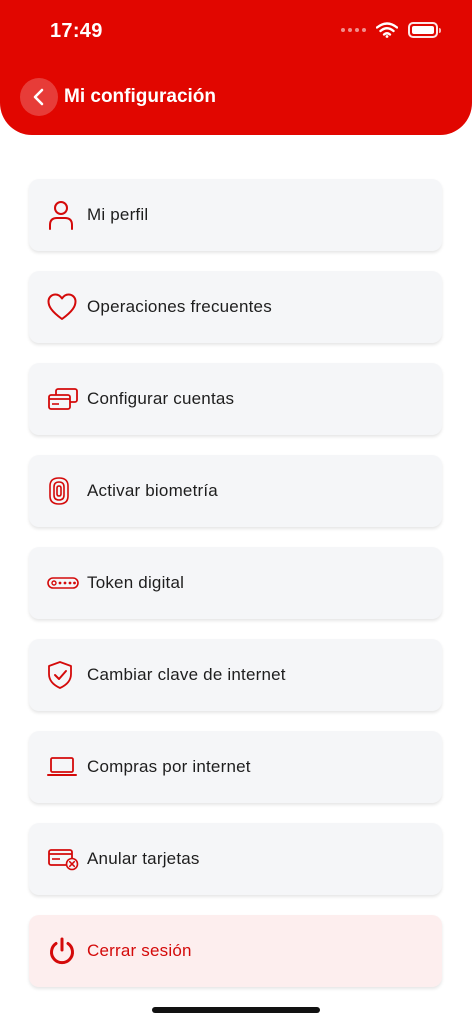 This screenshot has height=1024, width=472. What do you see at coordinates (59, 491) in the screenshot?
I see `fingerprint-icon` at bounding box center [59, 491].